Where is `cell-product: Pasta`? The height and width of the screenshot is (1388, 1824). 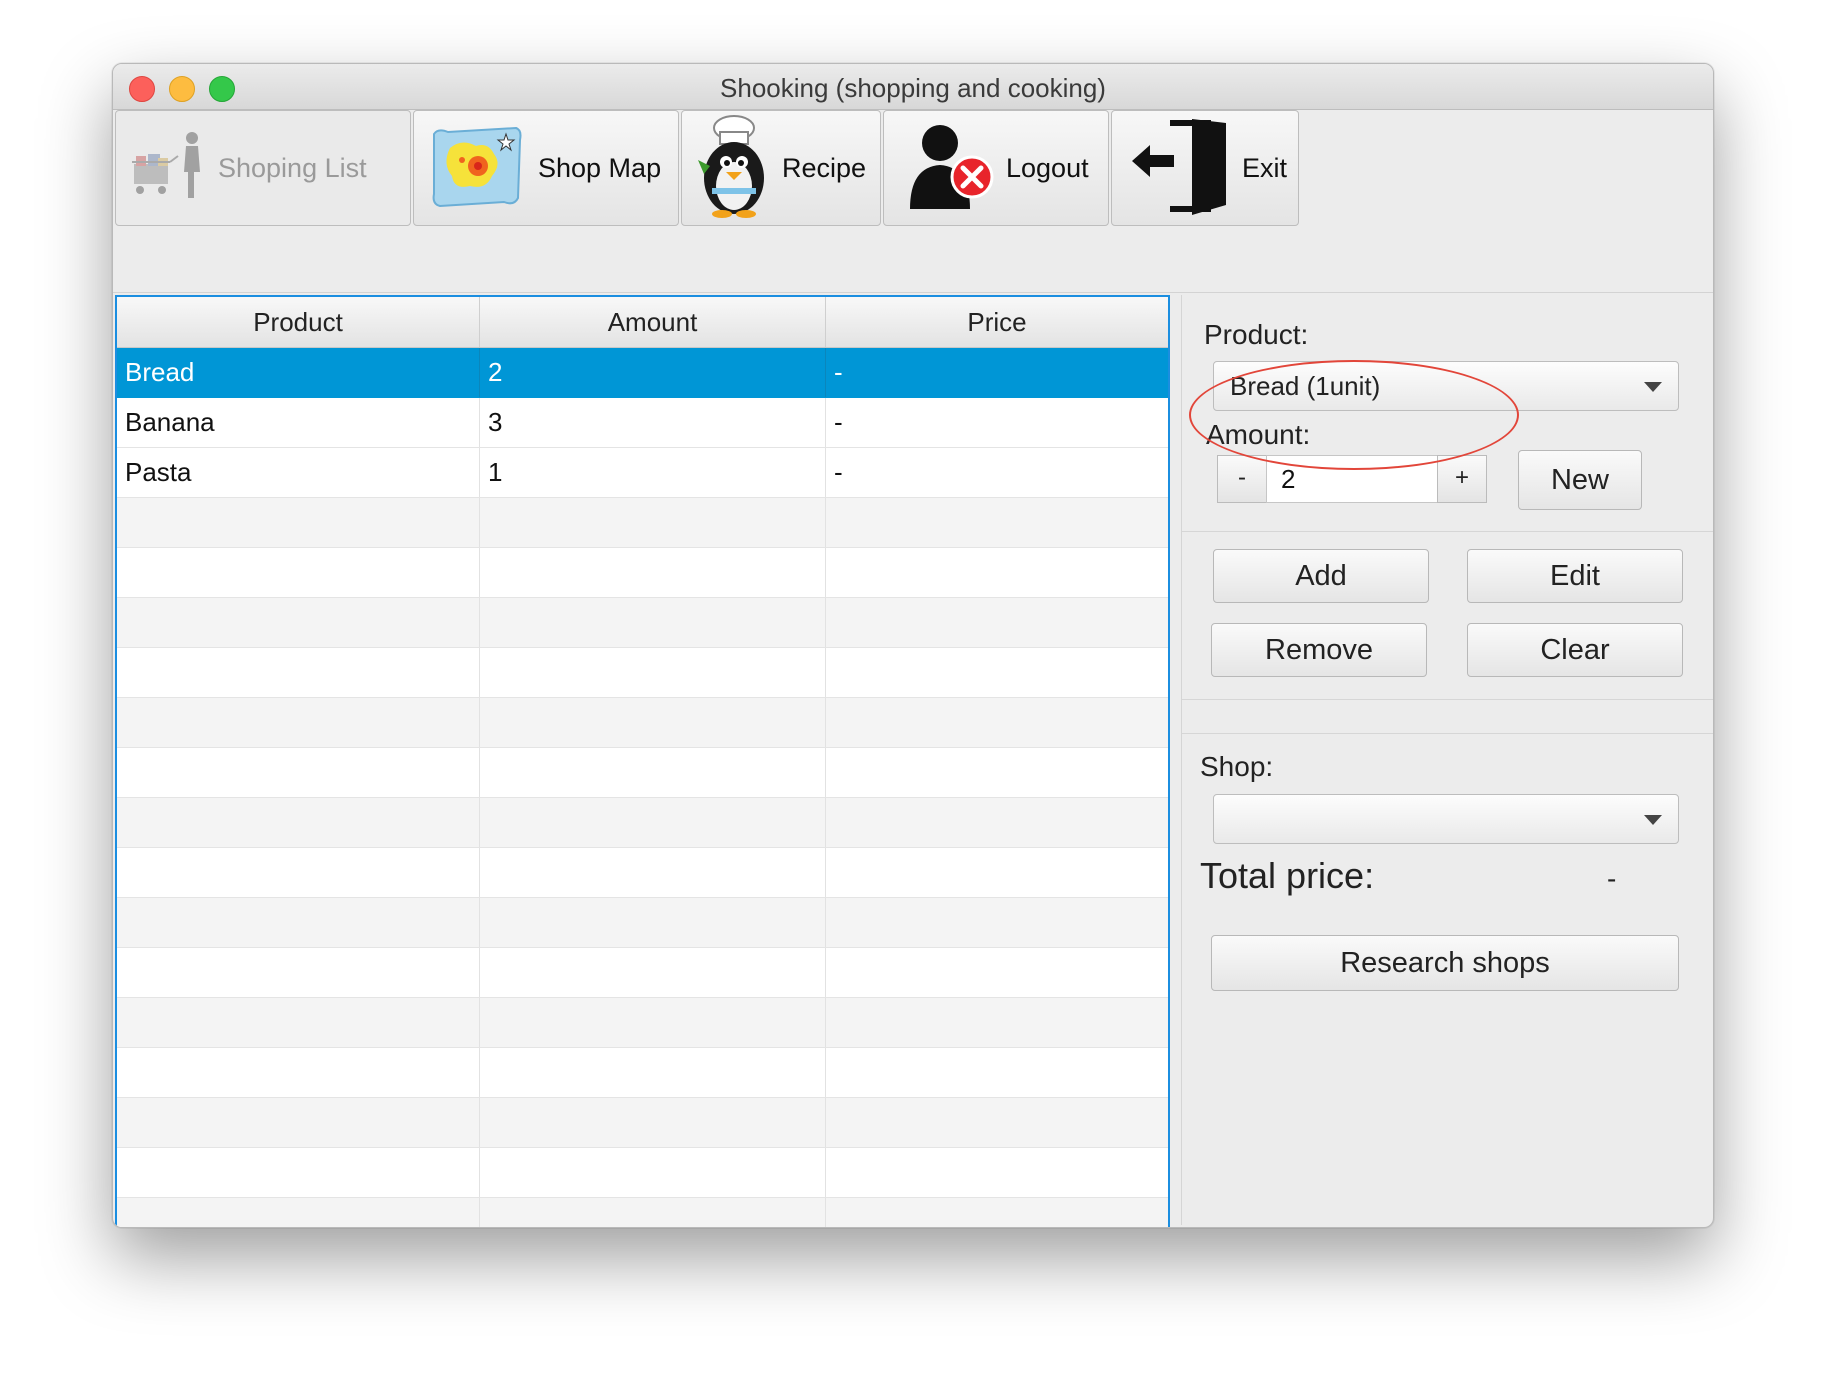
cell-product: Pasta is located at coordinates (298, 472).